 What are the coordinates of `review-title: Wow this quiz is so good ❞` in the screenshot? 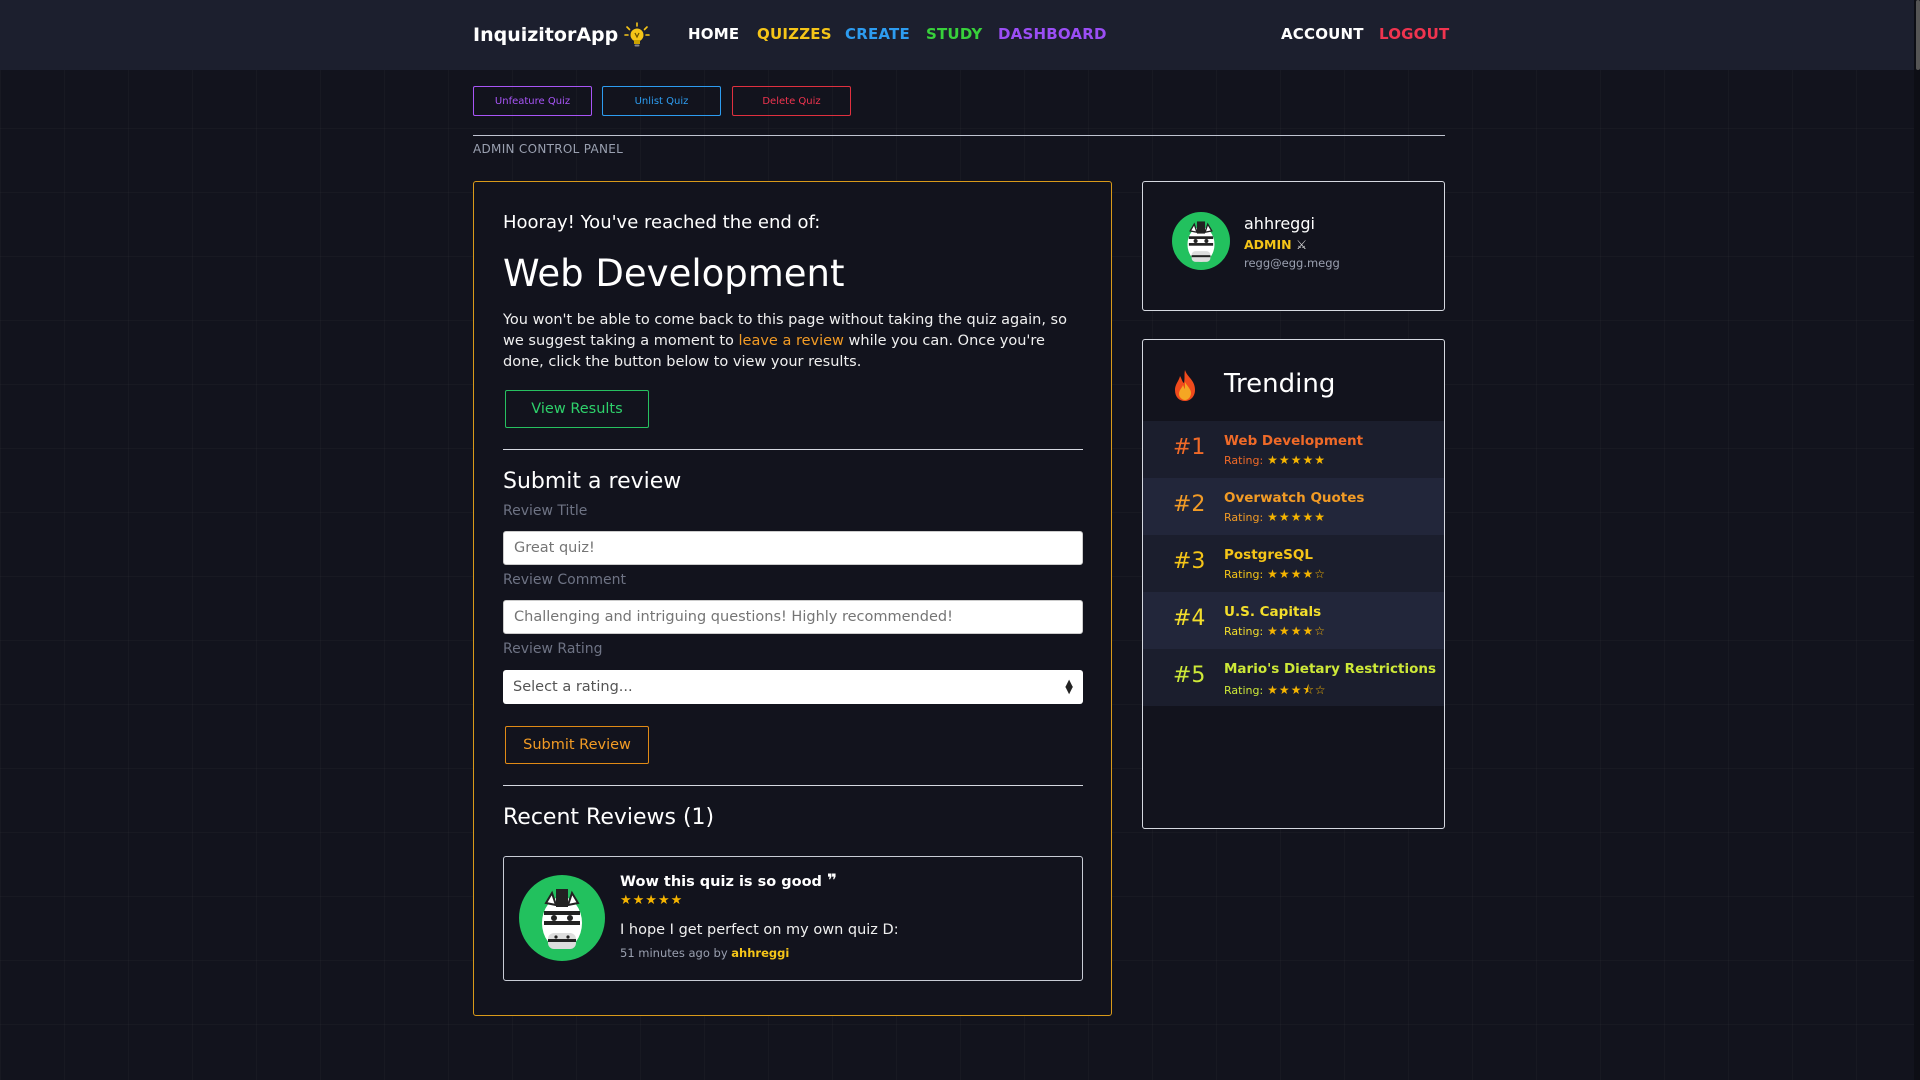 It's located at (728, 881).